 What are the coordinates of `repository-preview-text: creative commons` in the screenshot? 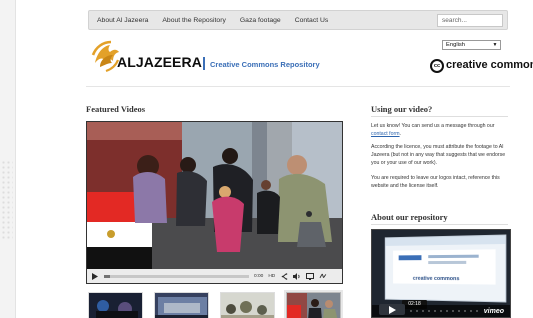 It's located at (436, 279).